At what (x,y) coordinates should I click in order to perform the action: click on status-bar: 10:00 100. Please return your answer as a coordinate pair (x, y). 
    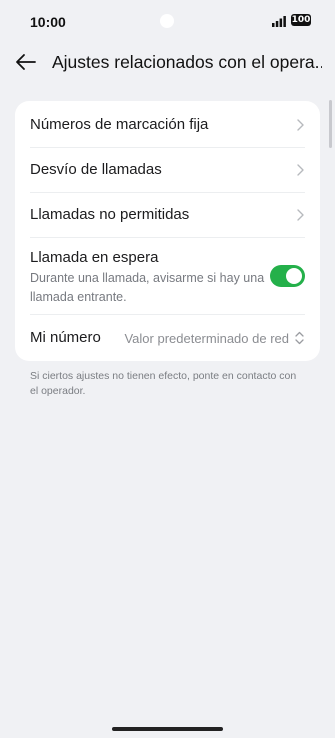
    Looking at the image, I should click on (167, 22).